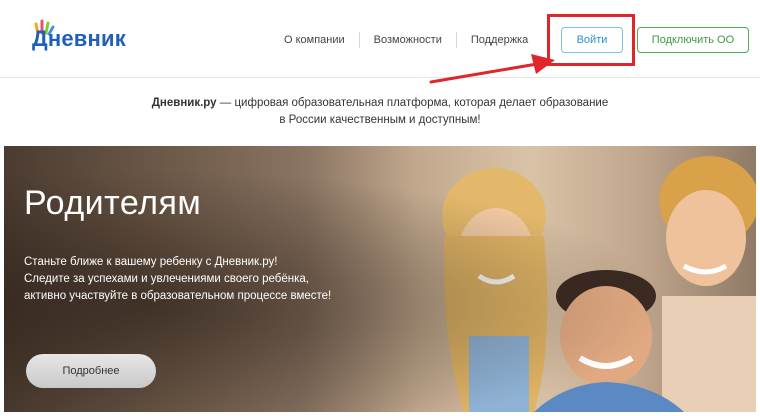 Image resolution: width=760 pixels, height=416 pixels. I want to click on hero-title: Родителям, so click(113, 203).